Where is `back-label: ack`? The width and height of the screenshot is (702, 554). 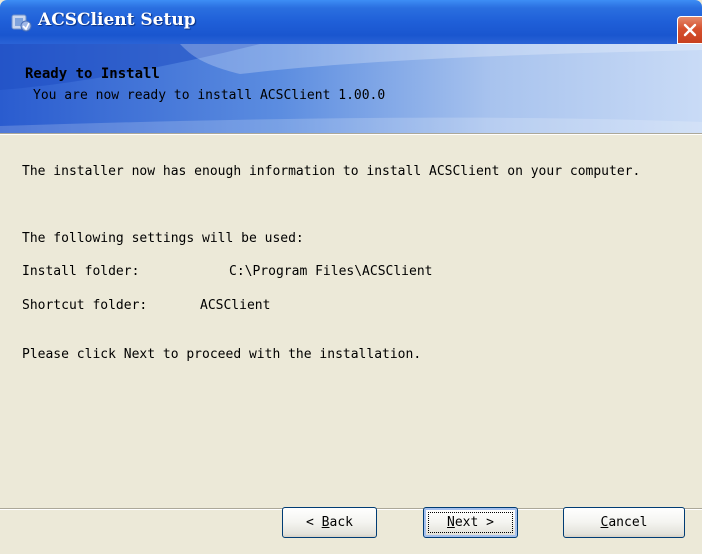
back-label: ack is located at coordinates (341, 522).